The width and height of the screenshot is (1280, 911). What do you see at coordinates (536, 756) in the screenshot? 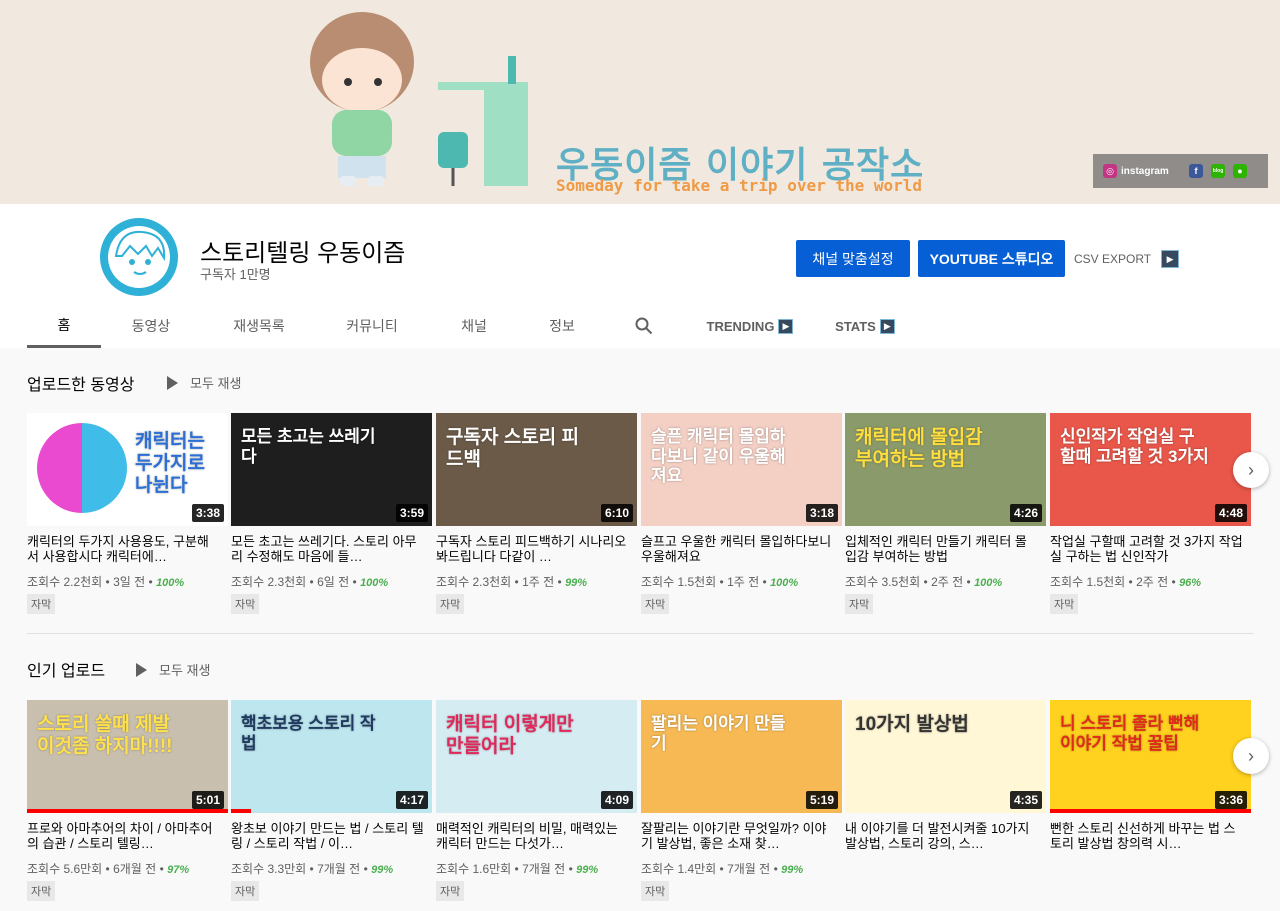
I see `video-thumbnail: 캐릭터 이렇게만 만들어라 4:09` at bounding box center [536, 756].